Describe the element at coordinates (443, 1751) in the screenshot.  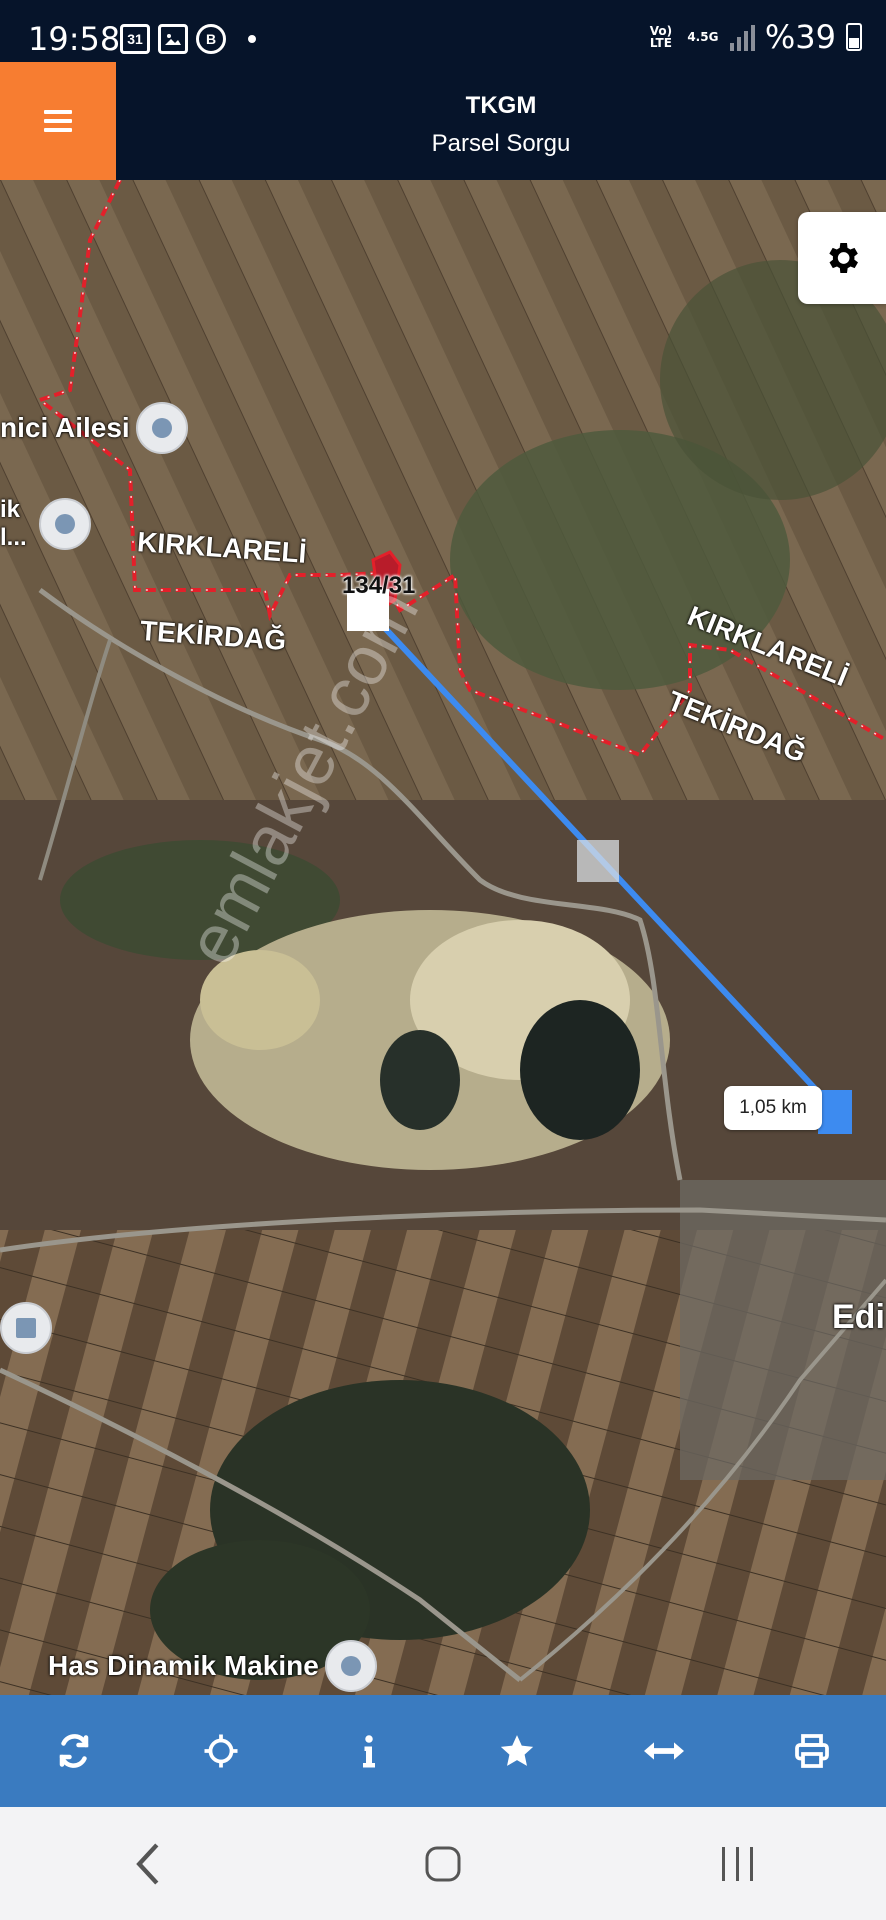
I see `bottom-toolbar` at that location.